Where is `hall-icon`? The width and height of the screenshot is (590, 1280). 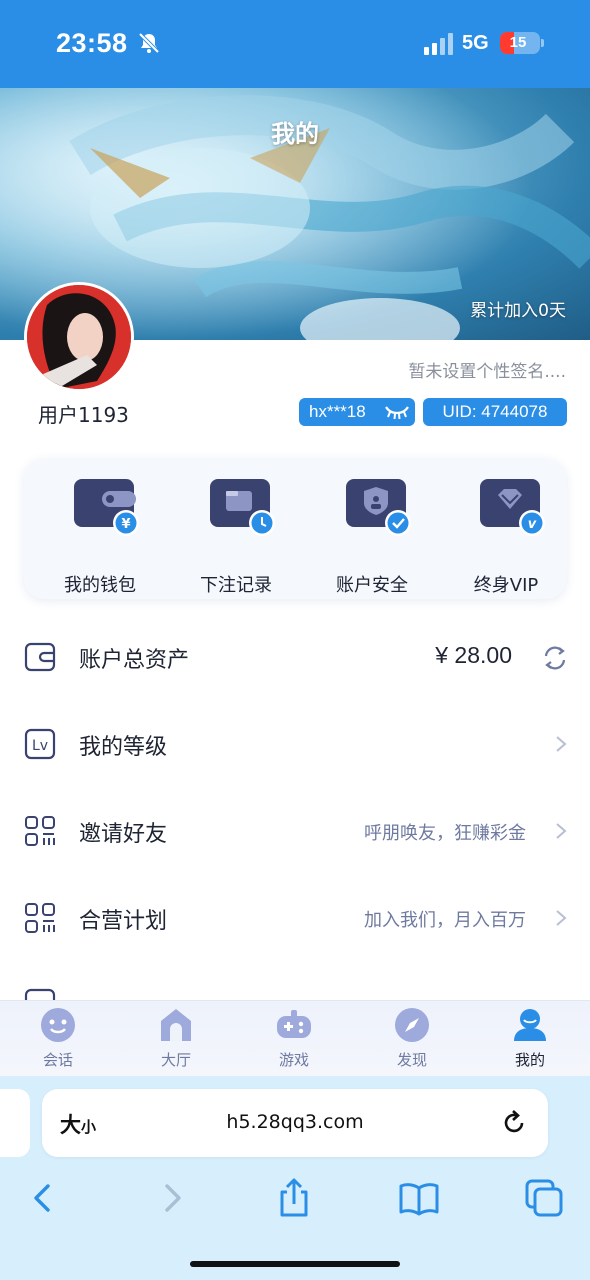
hall-icon is located at coordinates (176, 1025).